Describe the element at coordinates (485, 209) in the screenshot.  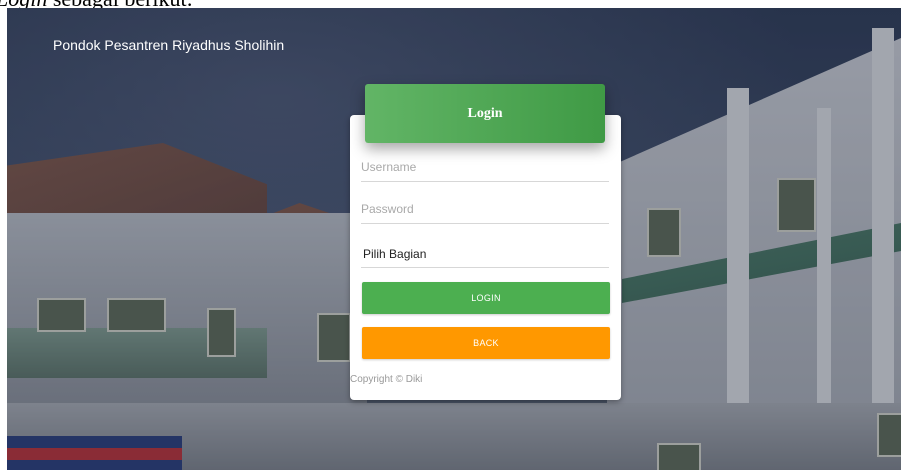
I see `password-input` at that location.